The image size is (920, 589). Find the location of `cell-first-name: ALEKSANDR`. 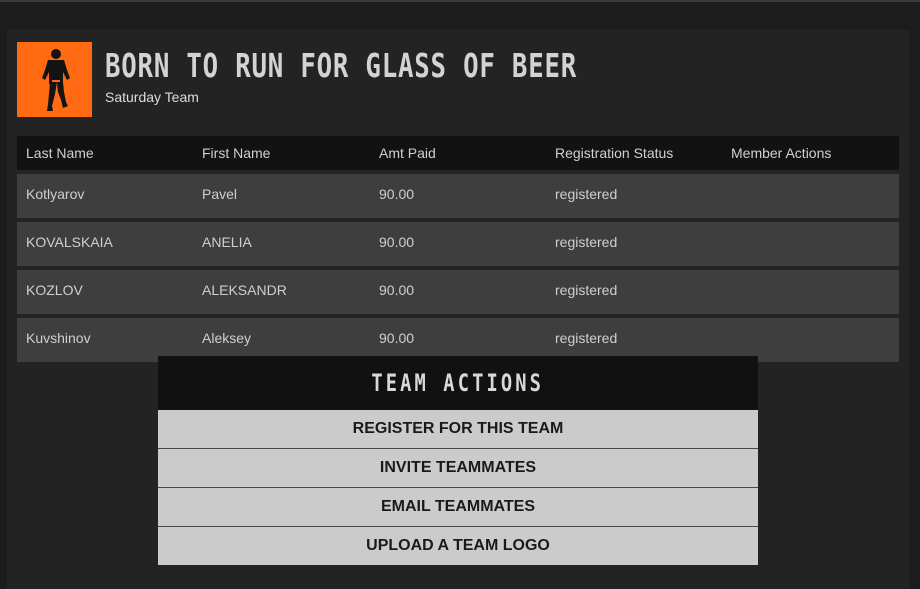

cell-first-name: ALEKSANDR is located at coordinates (281, 292).